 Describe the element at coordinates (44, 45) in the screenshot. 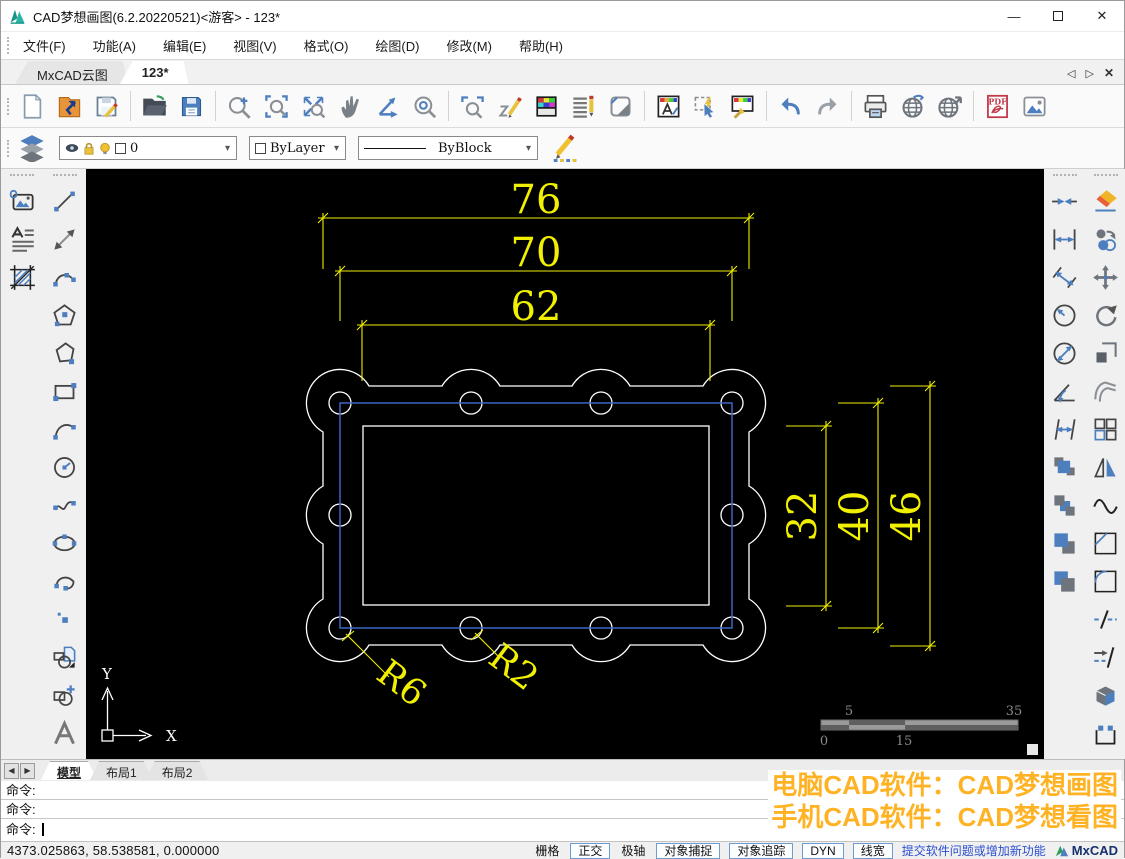

I see `menu-item-file: 文件(F)` at that location.